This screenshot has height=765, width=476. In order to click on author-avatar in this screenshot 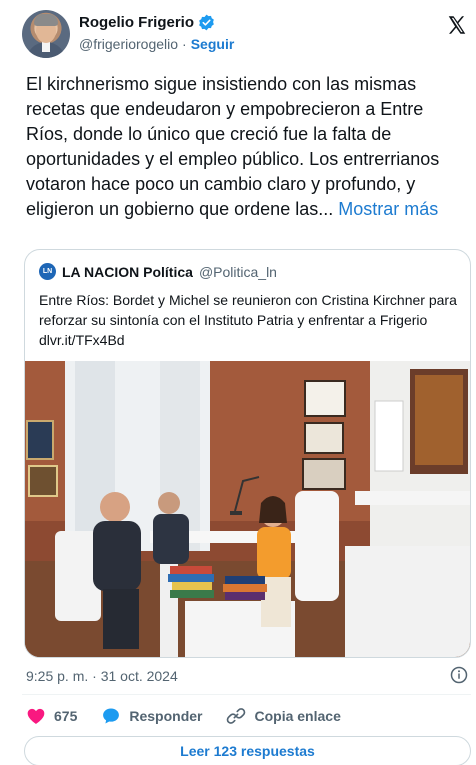, I will do `click(46, 34)`.